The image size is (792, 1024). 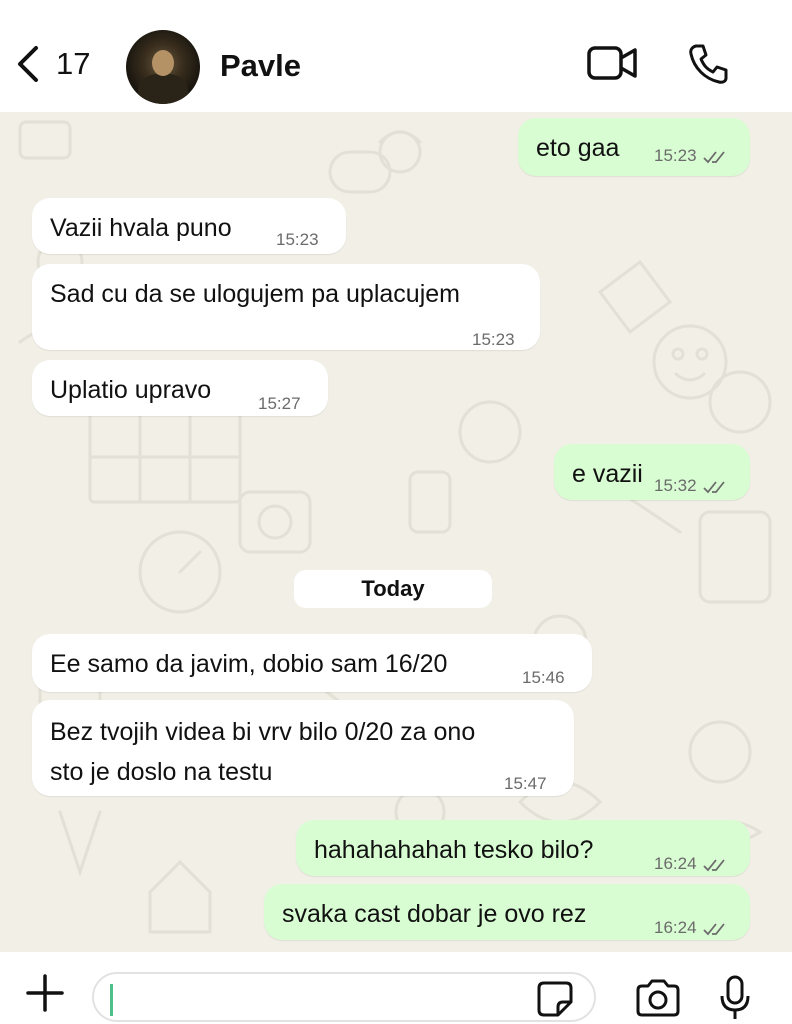 I want to click on microphone-icon, so click(x=735, y=997).